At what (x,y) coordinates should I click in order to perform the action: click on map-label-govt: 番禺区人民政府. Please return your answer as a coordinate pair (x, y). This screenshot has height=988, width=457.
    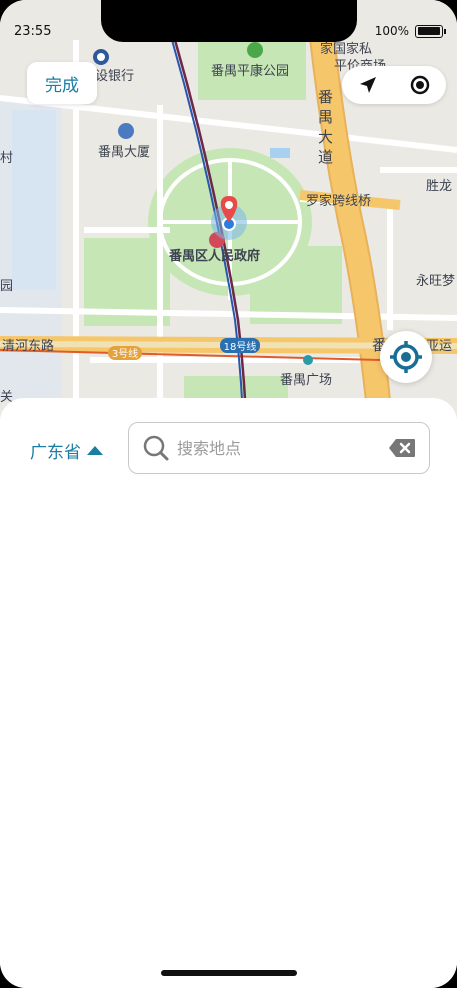
    Looking at the image, I should click on (214, 256).